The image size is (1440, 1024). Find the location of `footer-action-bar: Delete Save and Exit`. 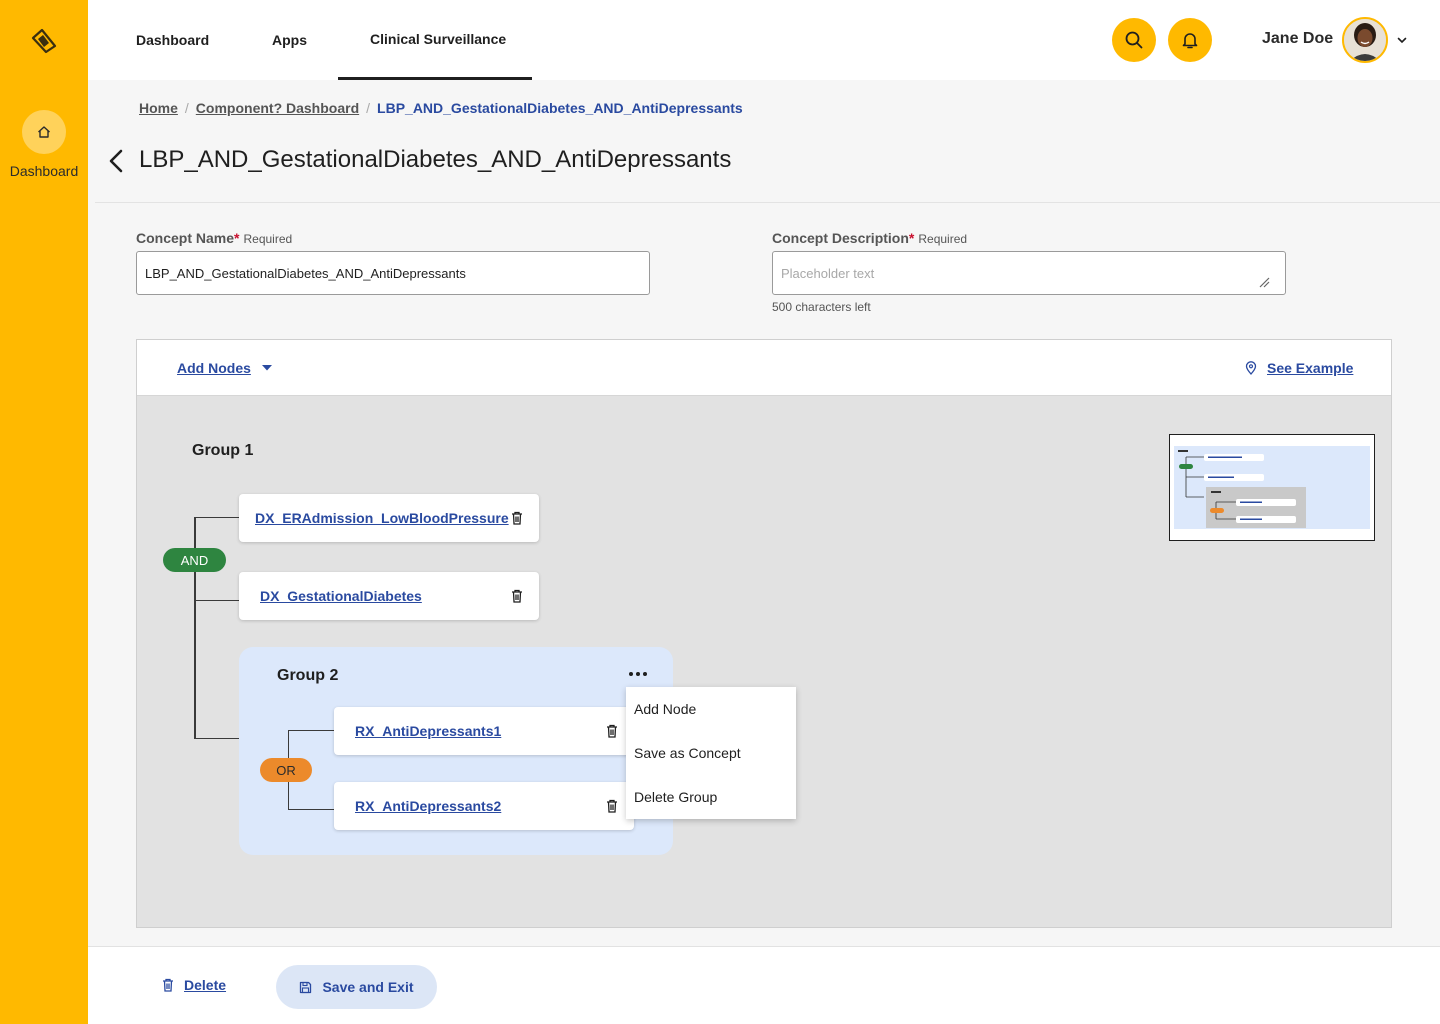

footer-action-bar: Delete Save and Exit is located at coordinates (764, 985).